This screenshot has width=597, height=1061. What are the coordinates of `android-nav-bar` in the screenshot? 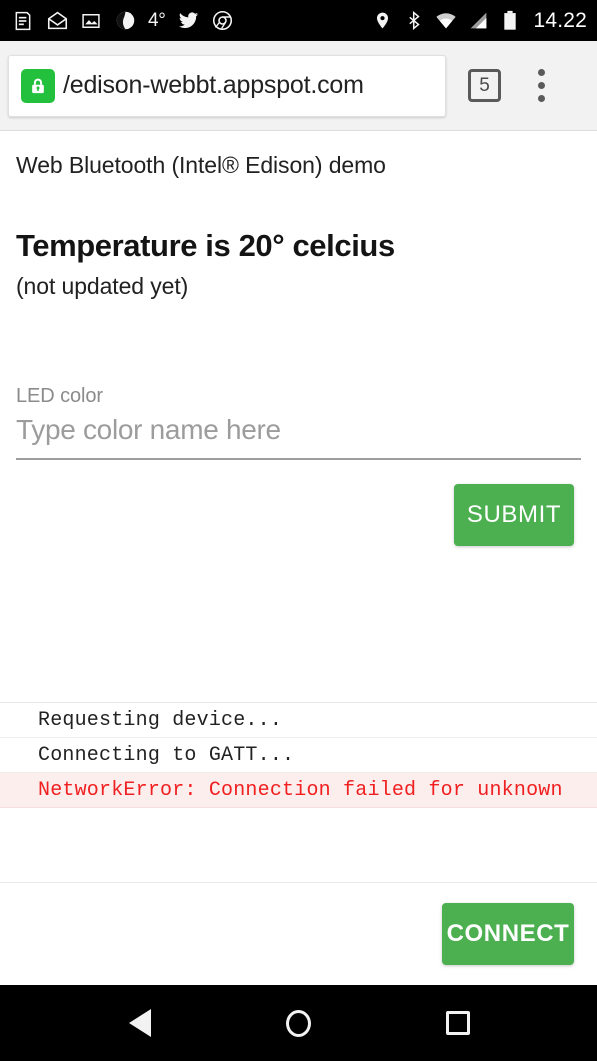 It's located at (298, 1023).